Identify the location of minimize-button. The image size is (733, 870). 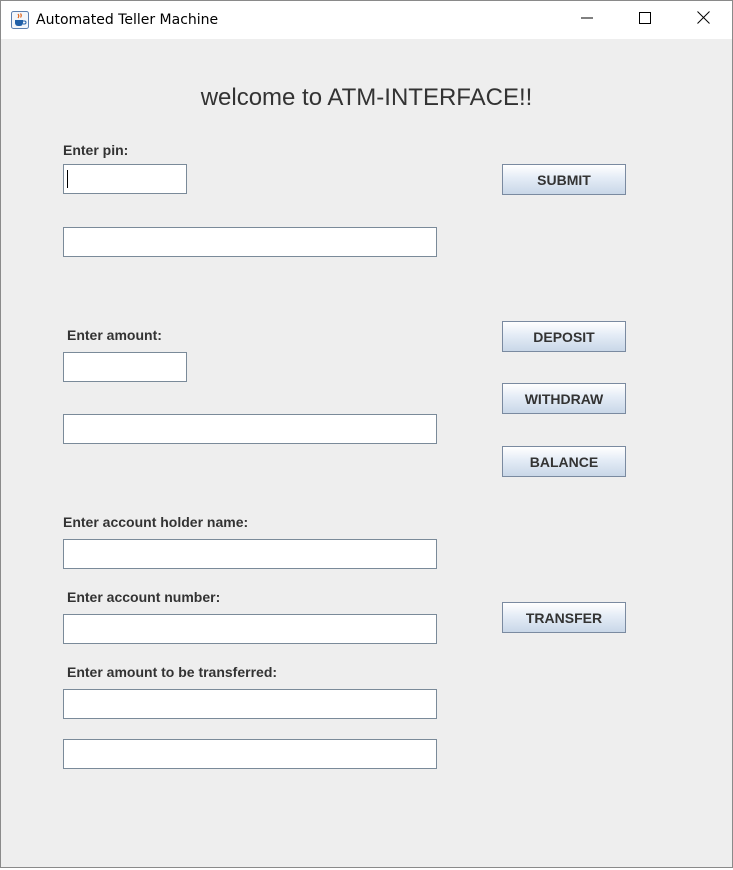
(587, 20).